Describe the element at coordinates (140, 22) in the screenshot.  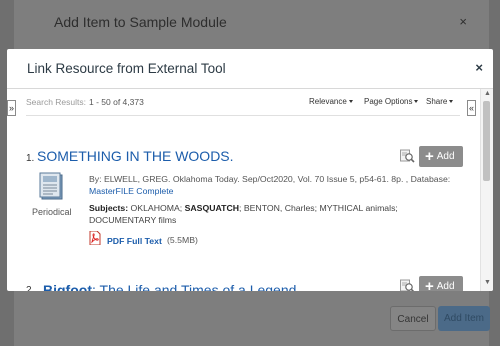
I see `background-dialog-title: Add Item to Sample Module` at that location.